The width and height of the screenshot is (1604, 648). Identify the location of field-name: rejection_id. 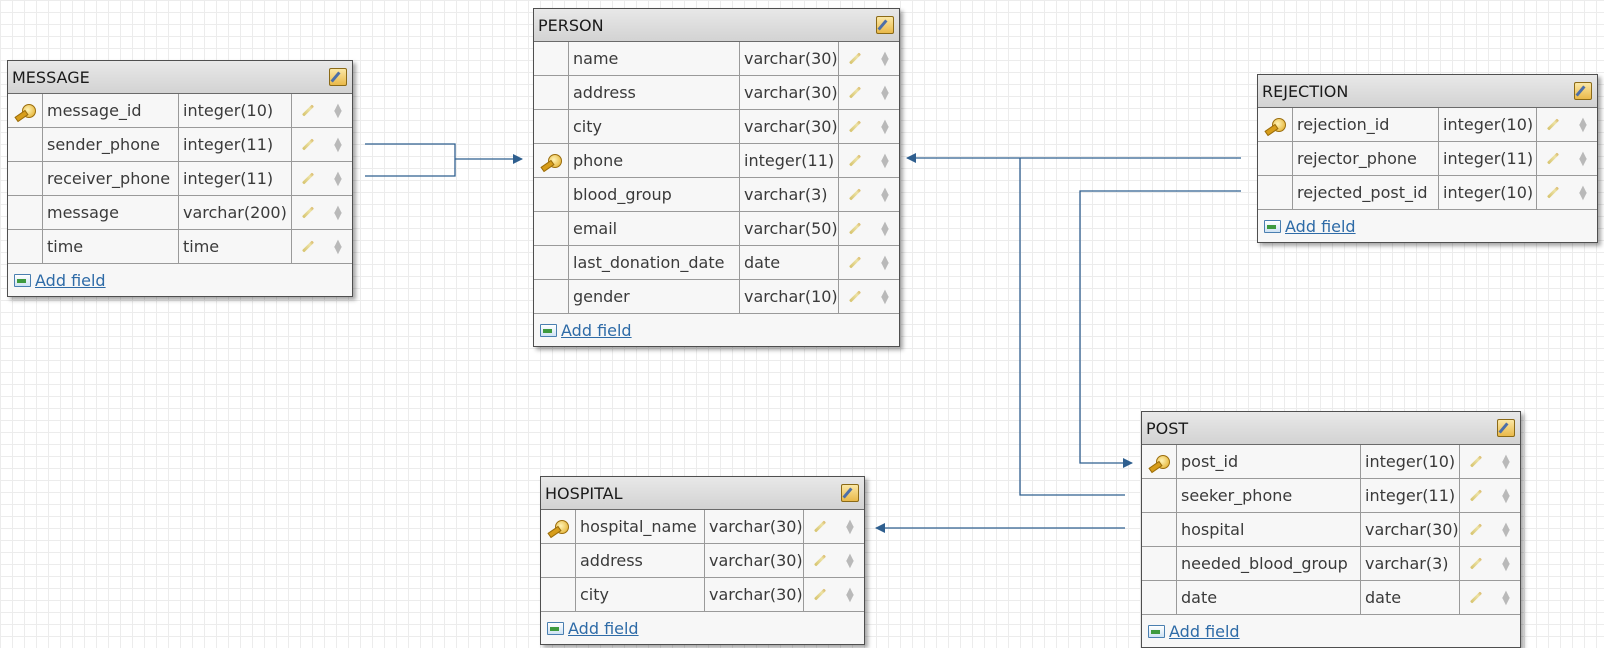
(1366, 124).